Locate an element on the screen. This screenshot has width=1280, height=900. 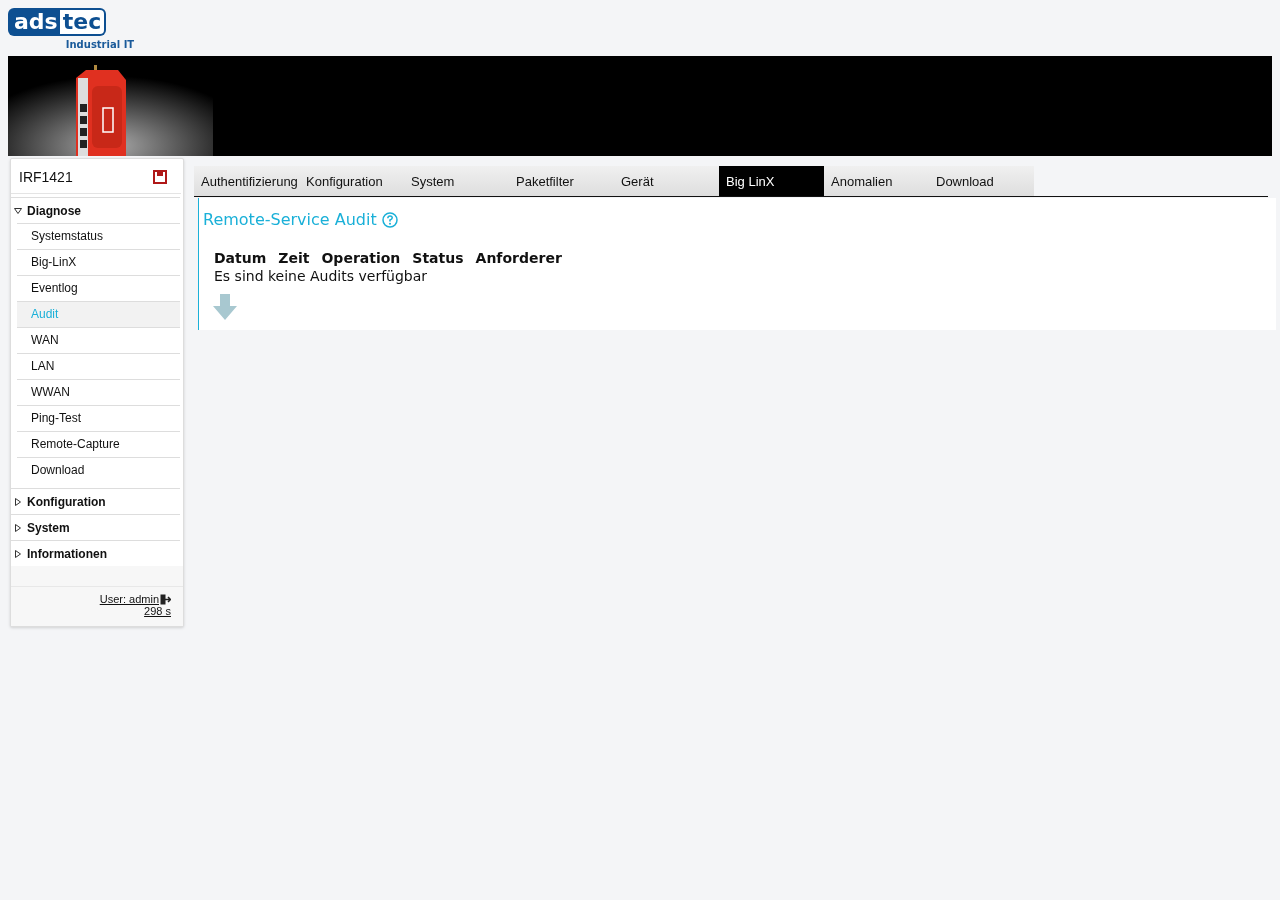
menu-item: WAN is located at coordinates (98, 340).